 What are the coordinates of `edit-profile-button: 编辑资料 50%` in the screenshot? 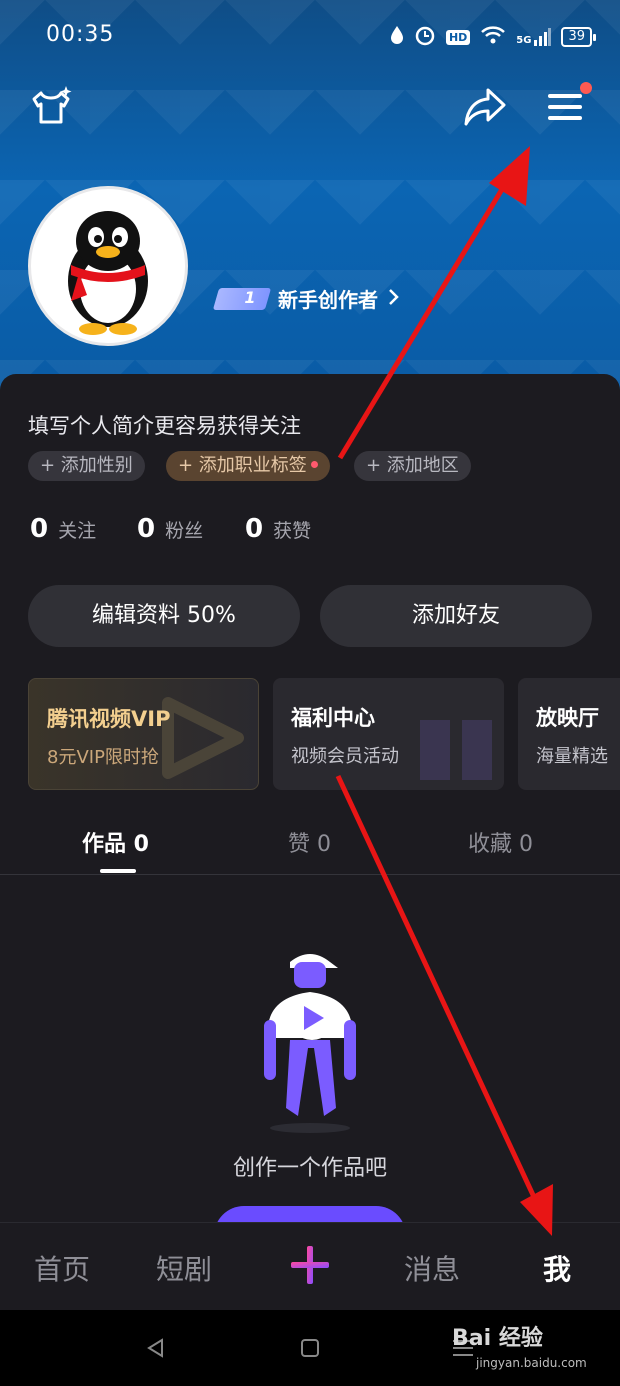 It's located at (164, 616).